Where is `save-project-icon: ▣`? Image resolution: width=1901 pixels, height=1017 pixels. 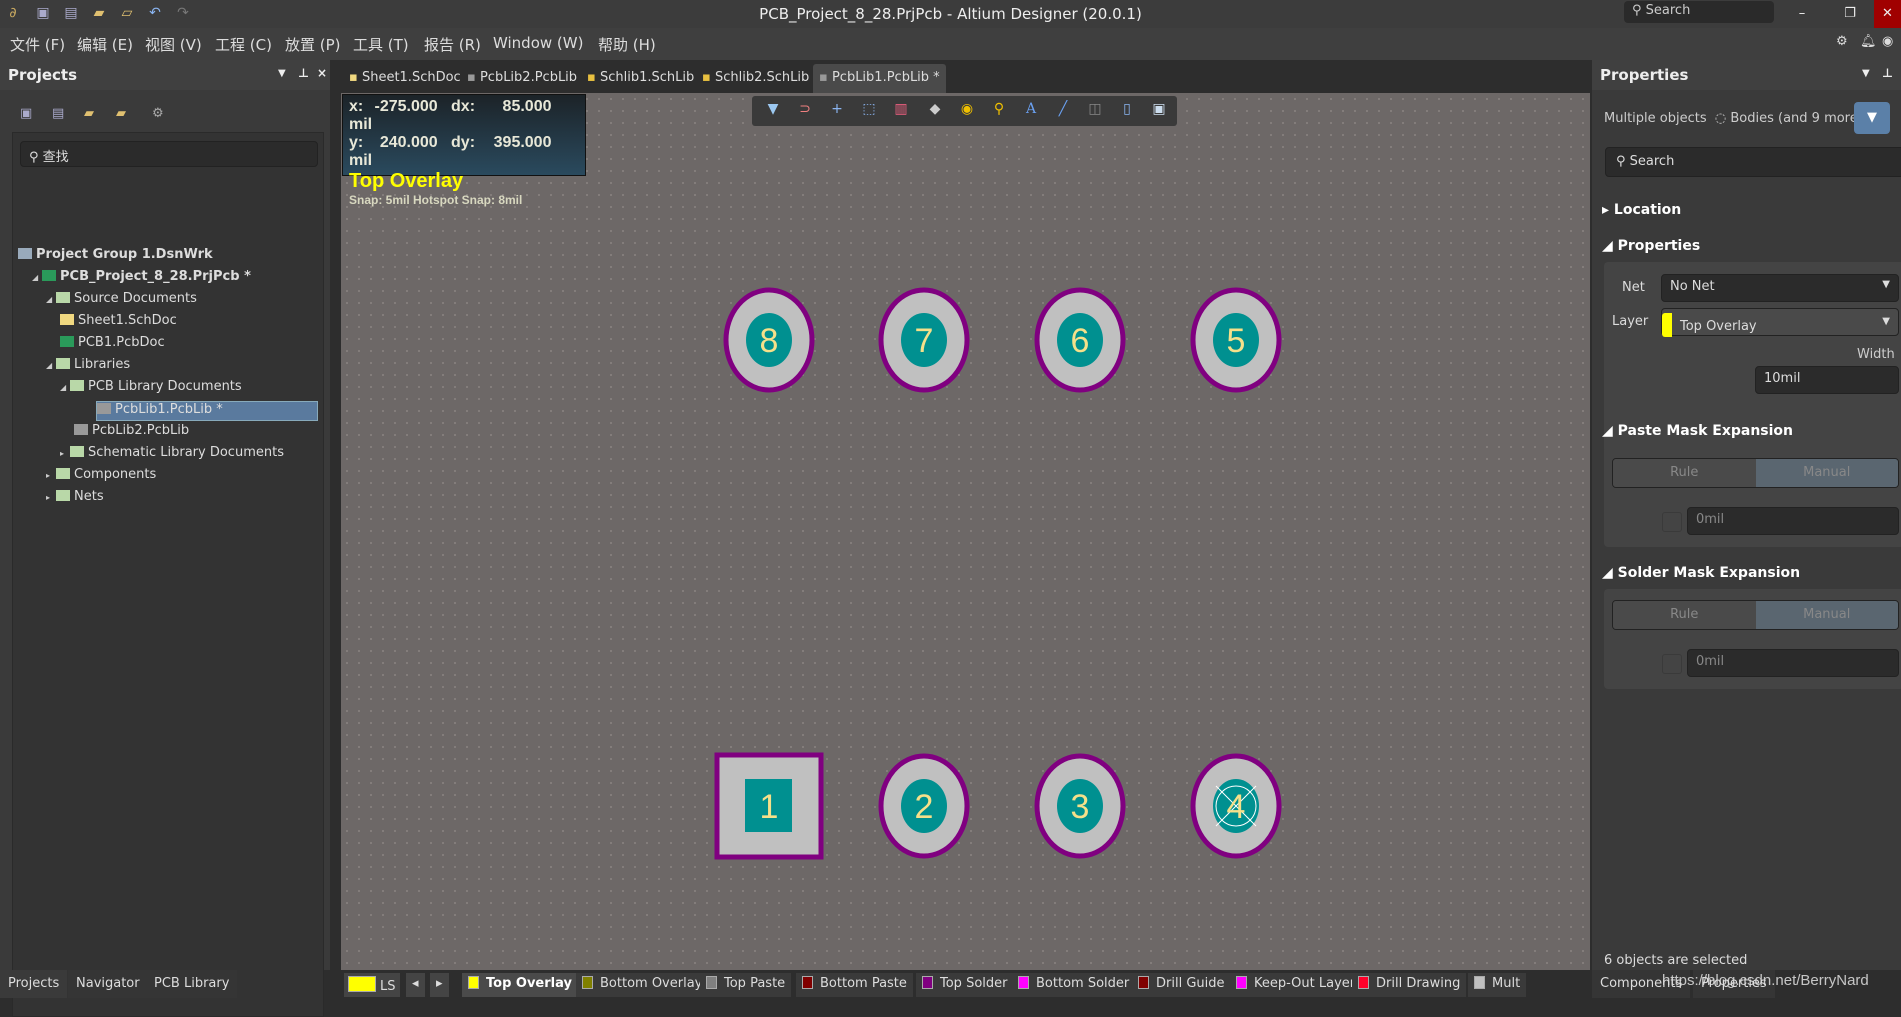 save-project-icon: ▣ is located at coordinates (26, 113).